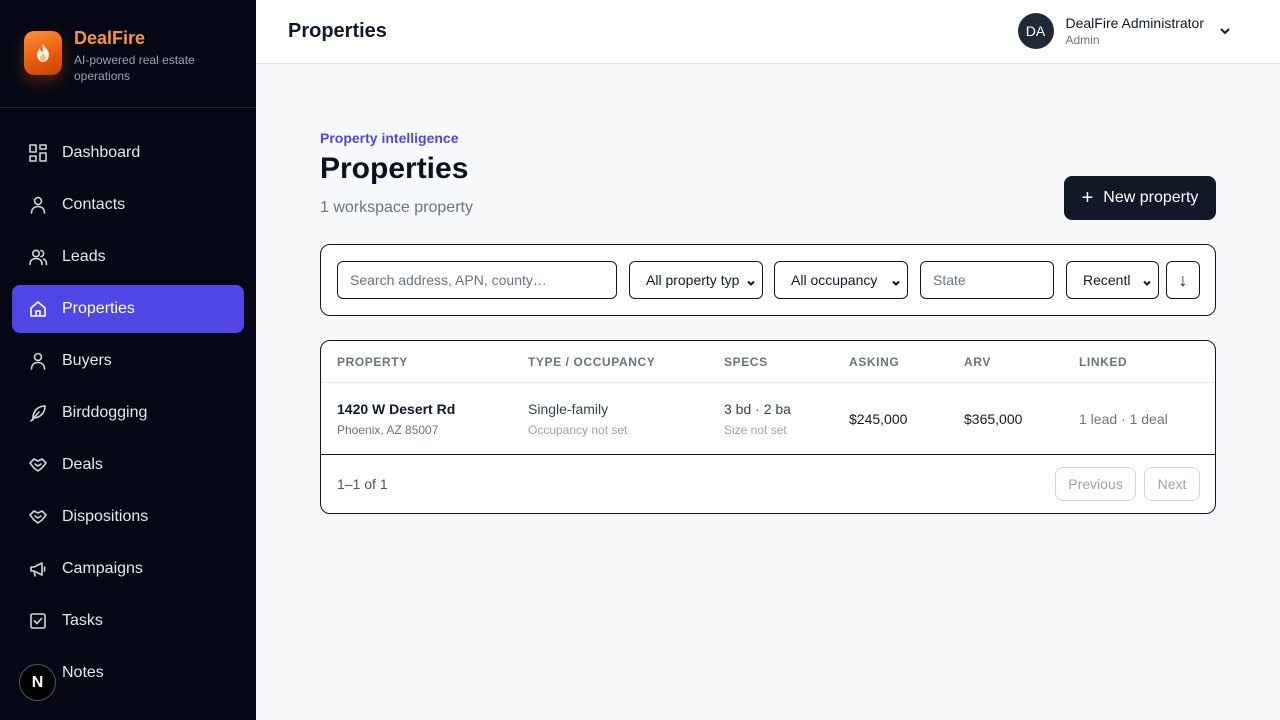 The image size is (1280, 720). Describe the element at coordinates (128, 205) in the screenshot. I see `sidebar-item-contacts: Contacts` at that location.